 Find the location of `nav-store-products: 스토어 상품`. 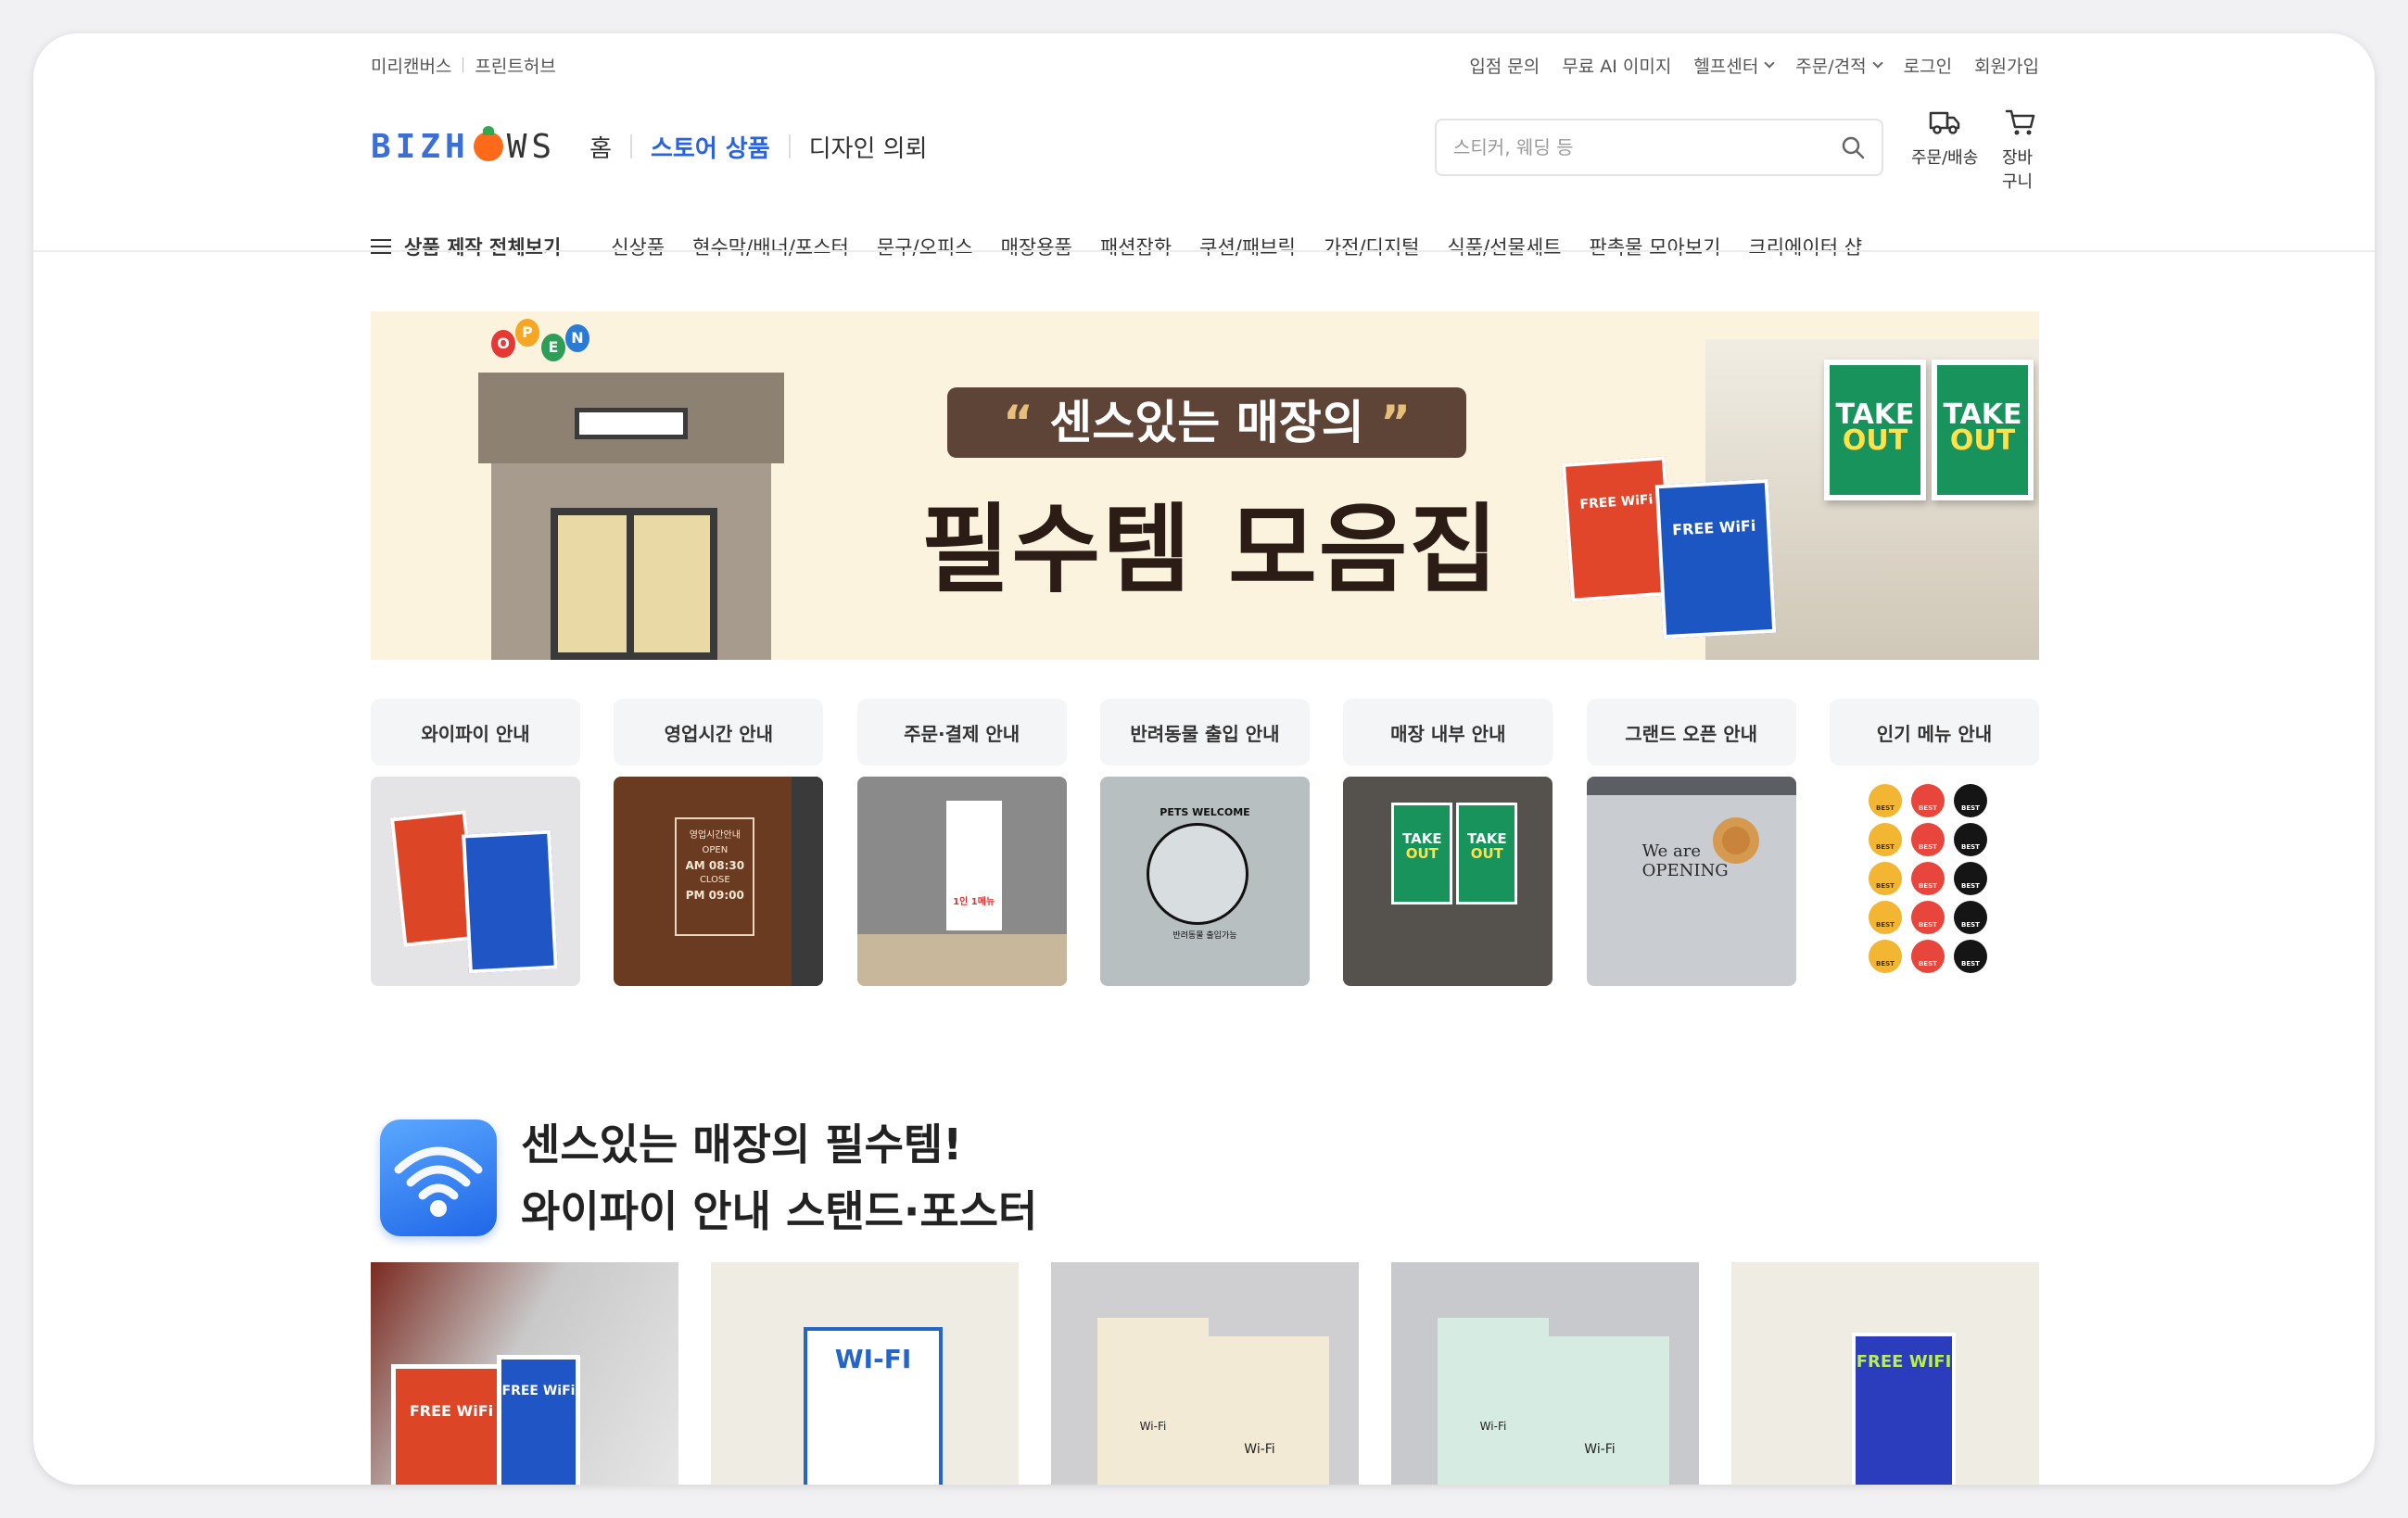

nav-store-products: 스토어 상품 is located at coordinates (711, 147).